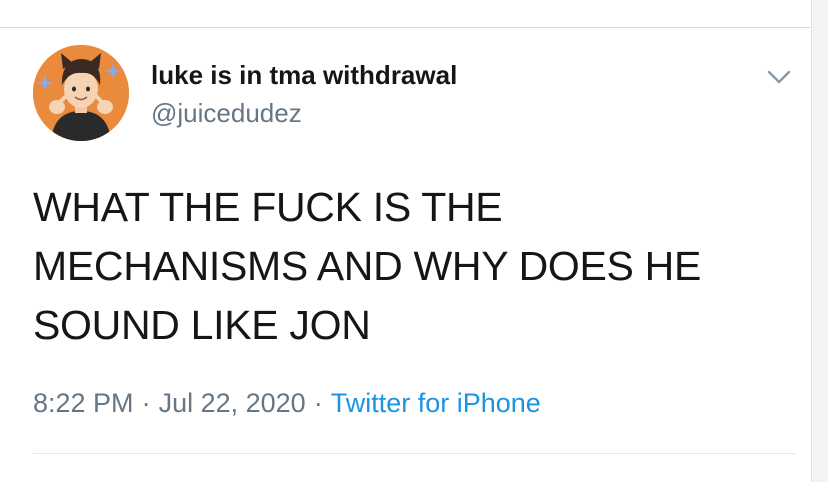  Describe the element at coordinates (304, 75) in the screenshot. I see `display-name: luke is in tma withdrawal` at that location.